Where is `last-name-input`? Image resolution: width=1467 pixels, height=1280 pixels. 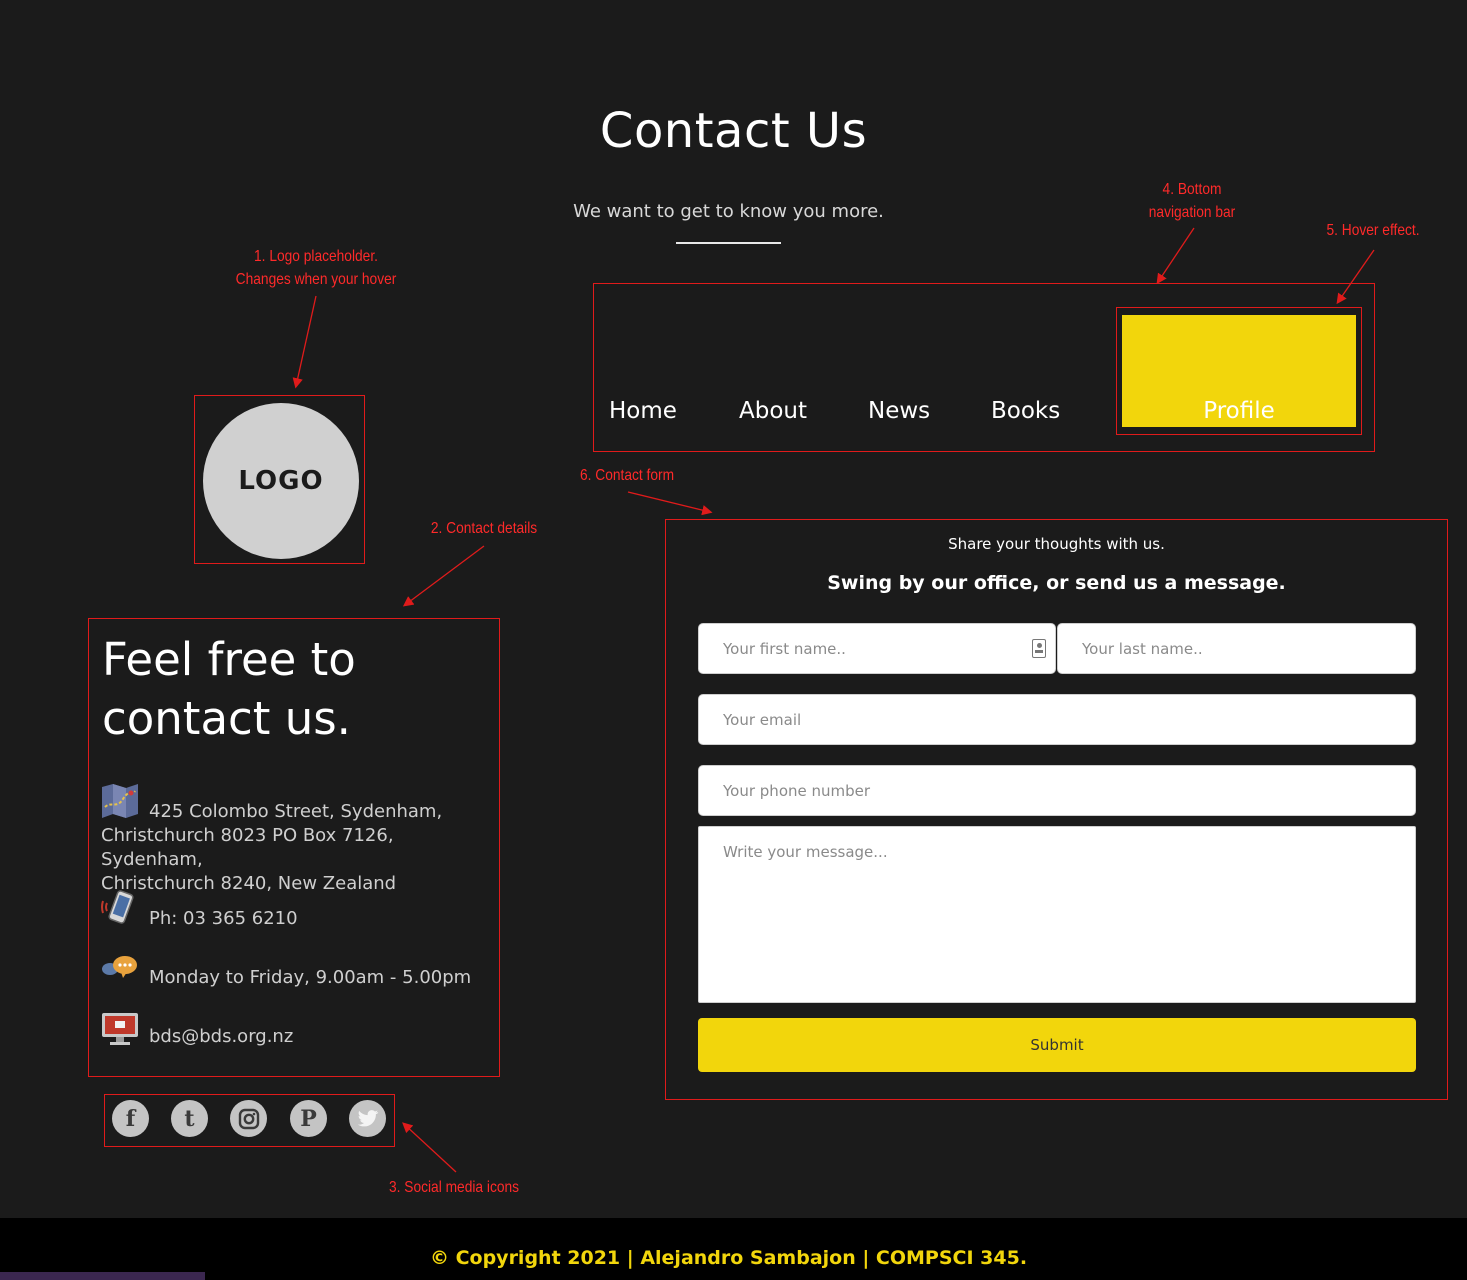 last-name-input is located at coordinates (1236, 648).